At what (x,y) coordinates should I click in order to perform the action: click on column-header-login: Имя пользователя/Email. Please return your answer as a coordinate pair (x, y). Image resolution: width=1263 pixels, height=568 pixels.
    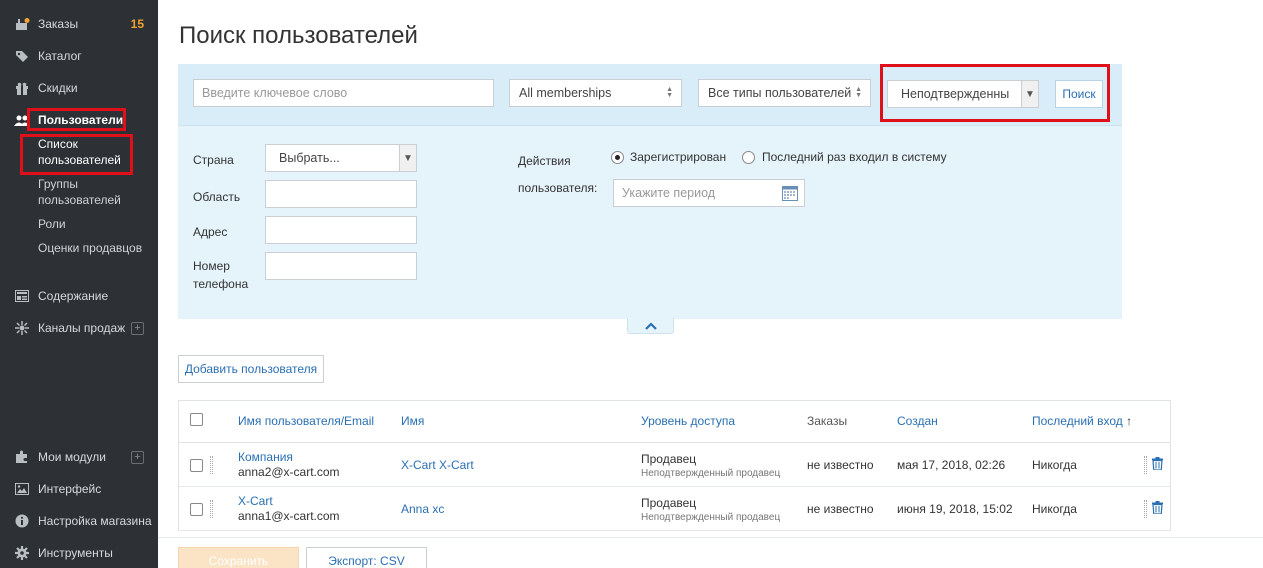
    Looking at the image, I should click on (306, 421).